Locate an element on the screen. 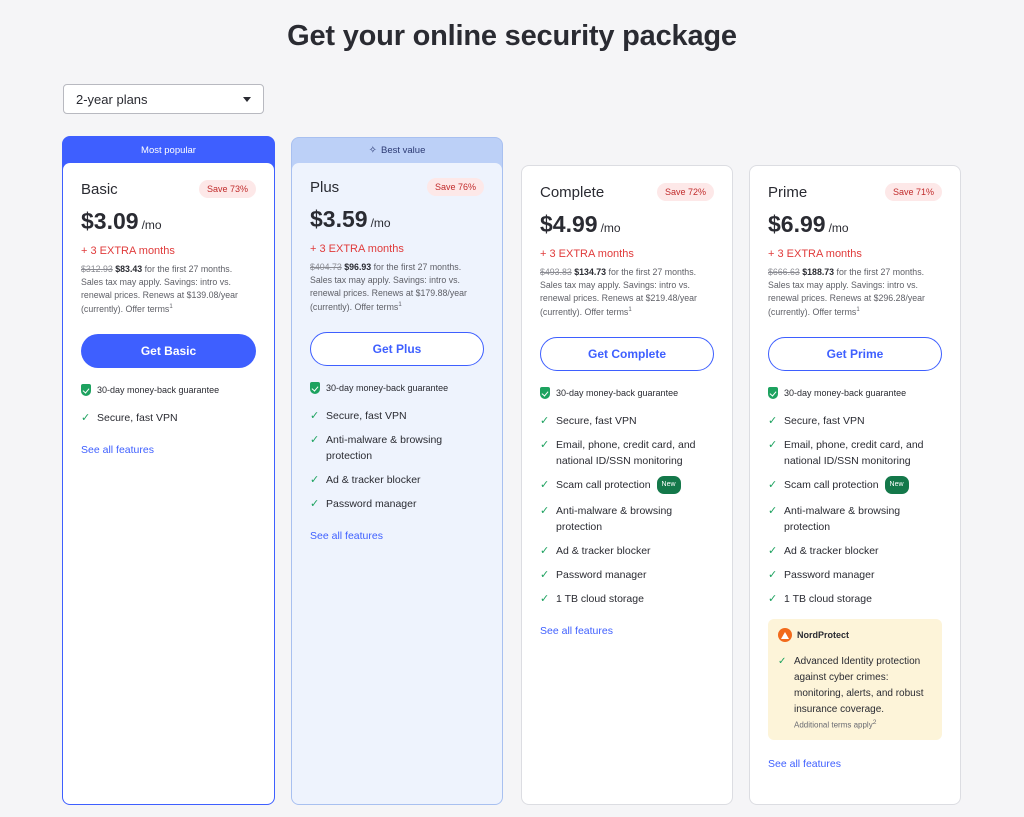  price: $3.59 is located at coordinates (339, 219).